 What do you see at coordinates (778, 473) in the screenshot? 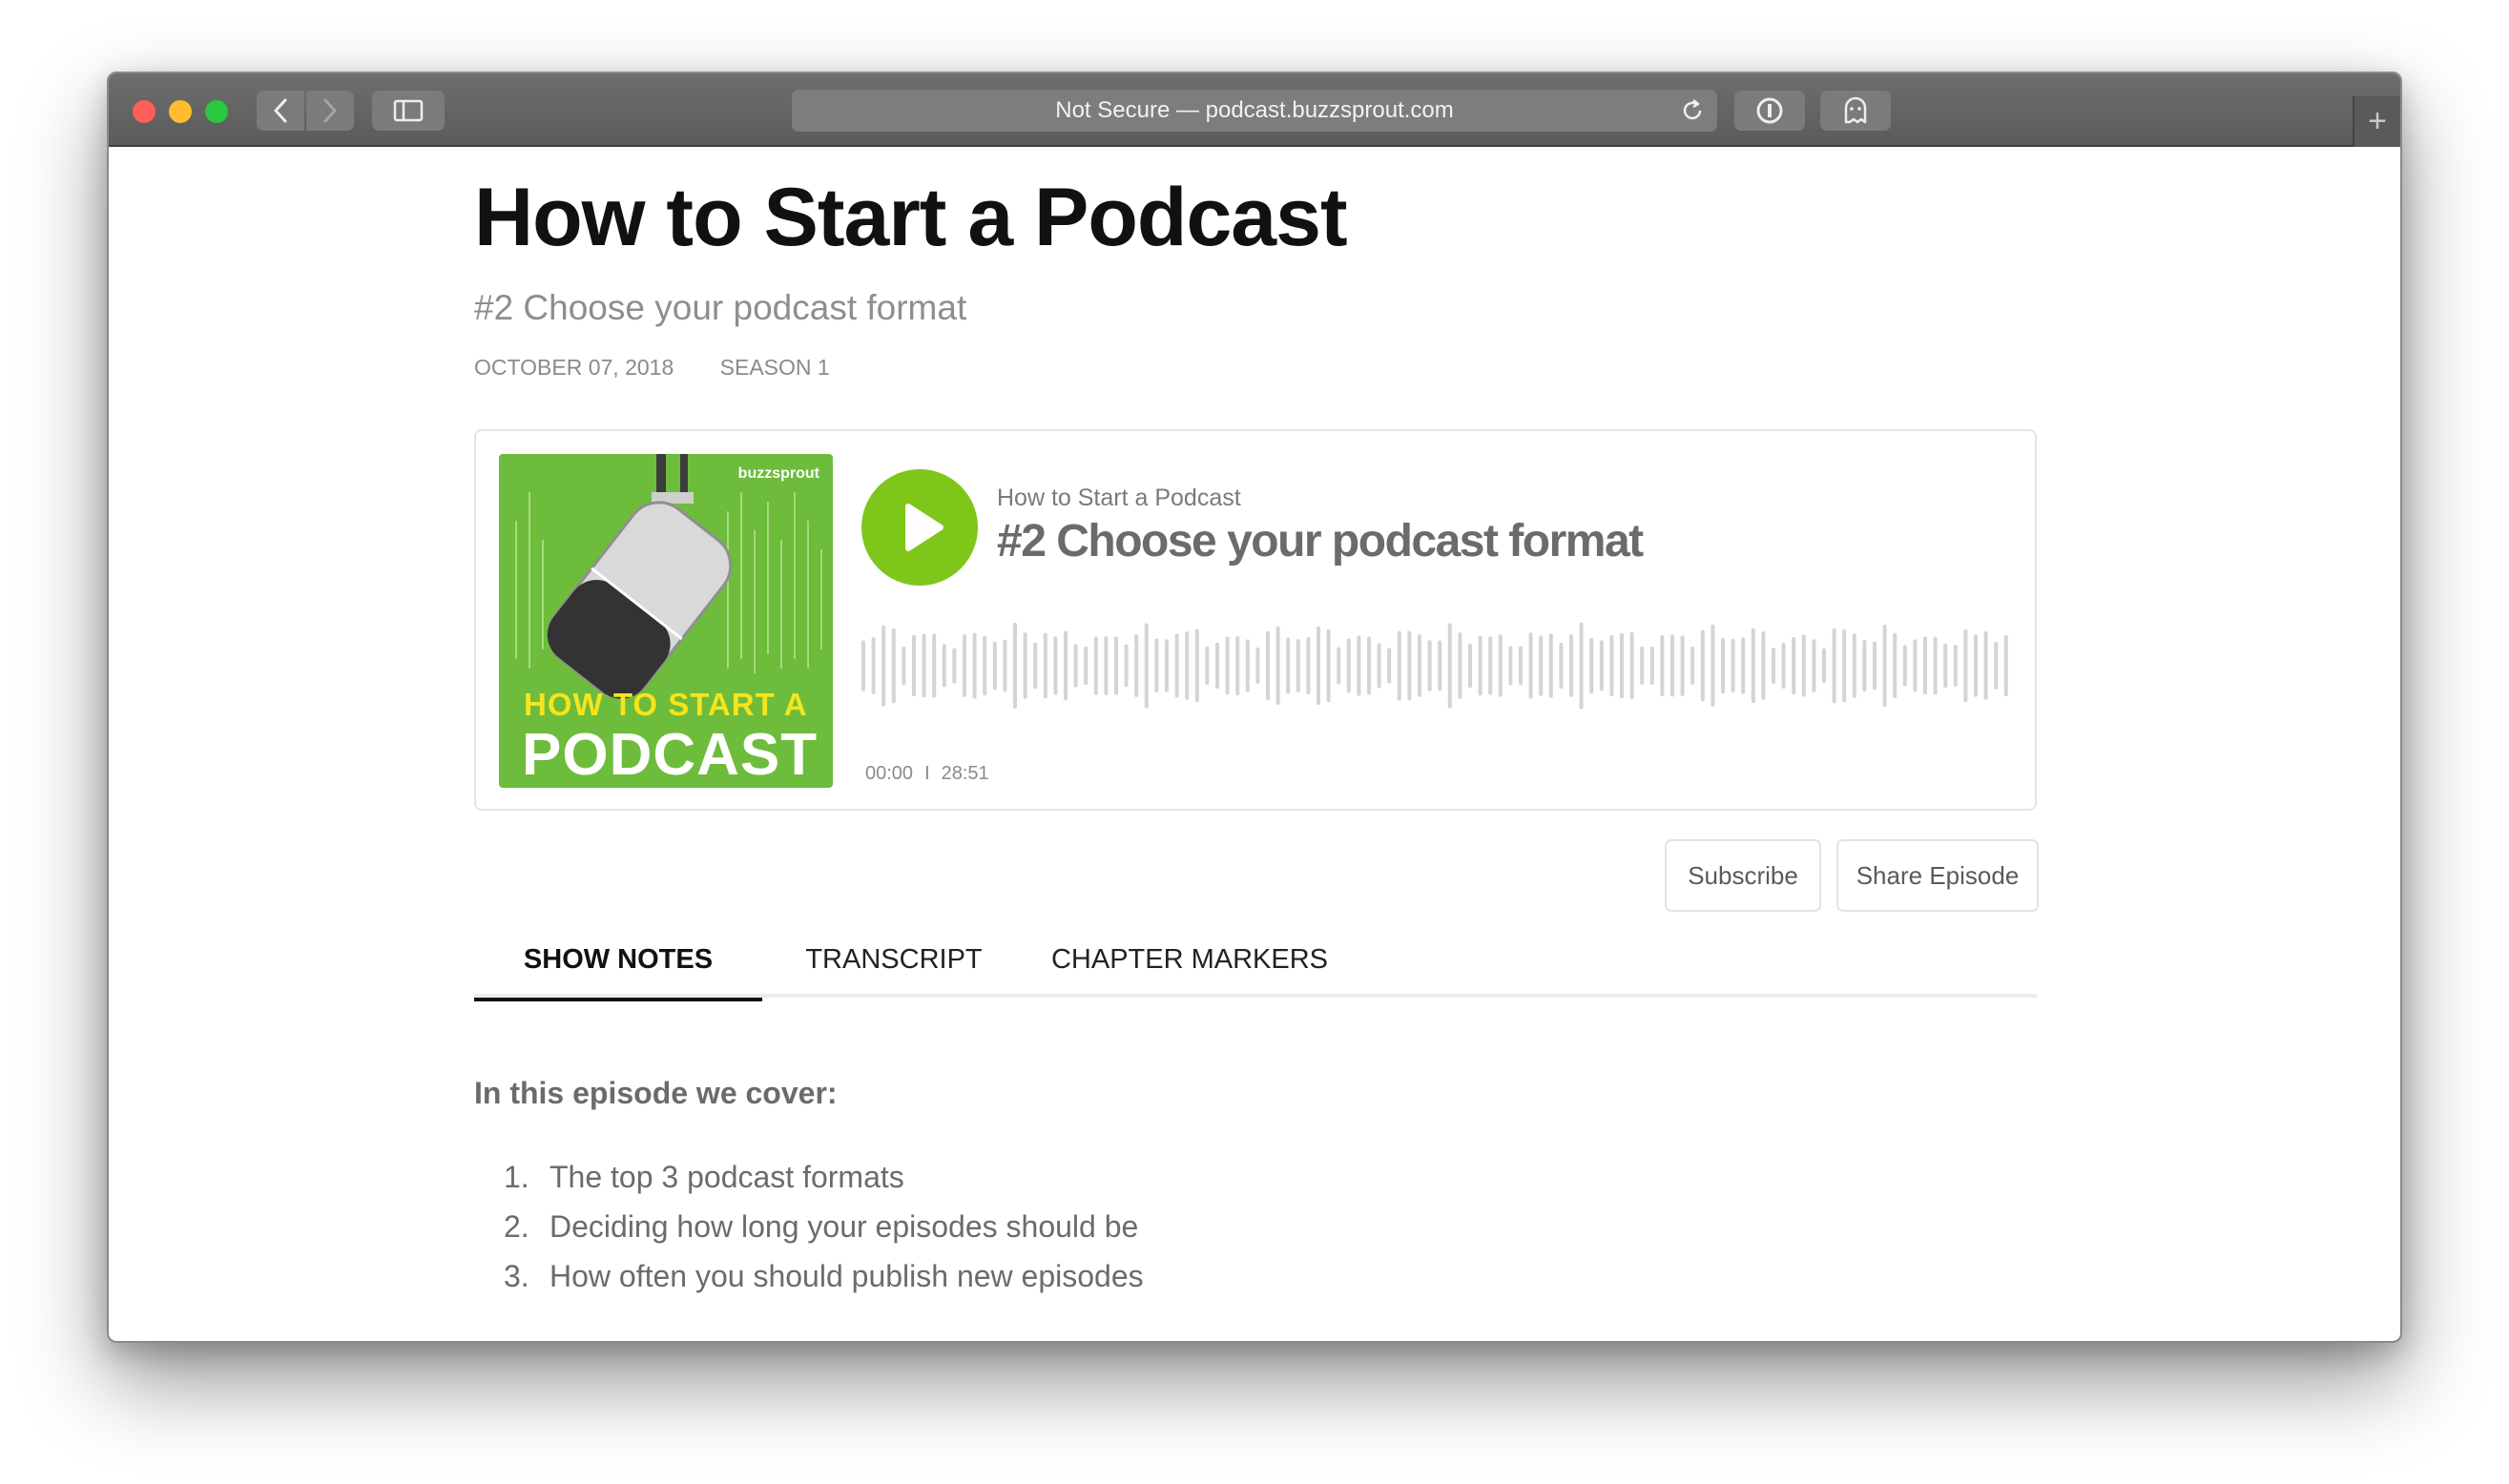
I see `artwork-brand: buzzsprout` at bounding box center [778, 473].